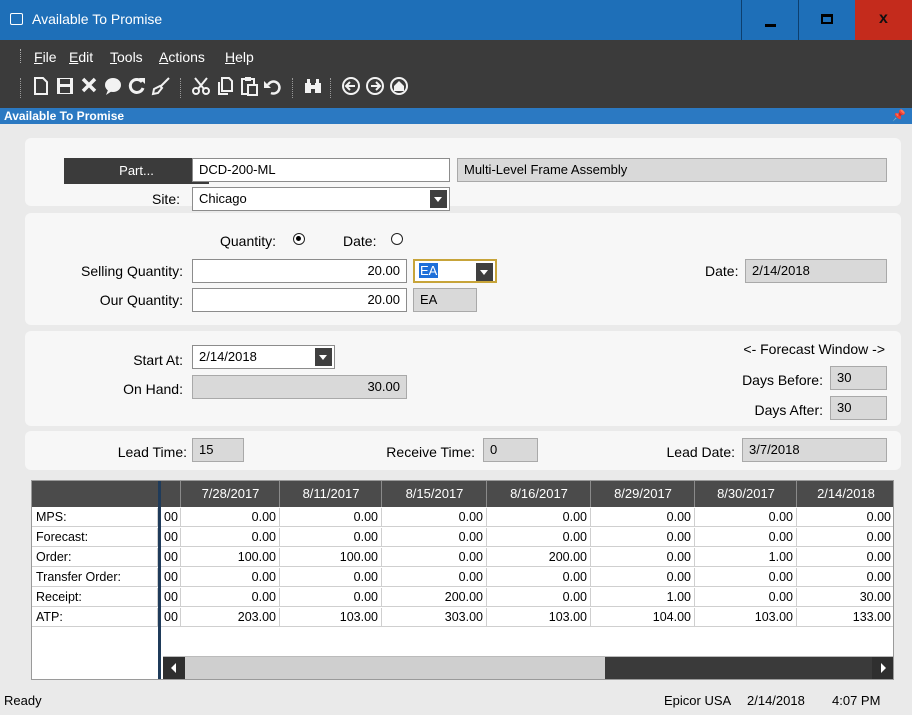  I want to click on table-cell: 133.00, so click(845, 617).